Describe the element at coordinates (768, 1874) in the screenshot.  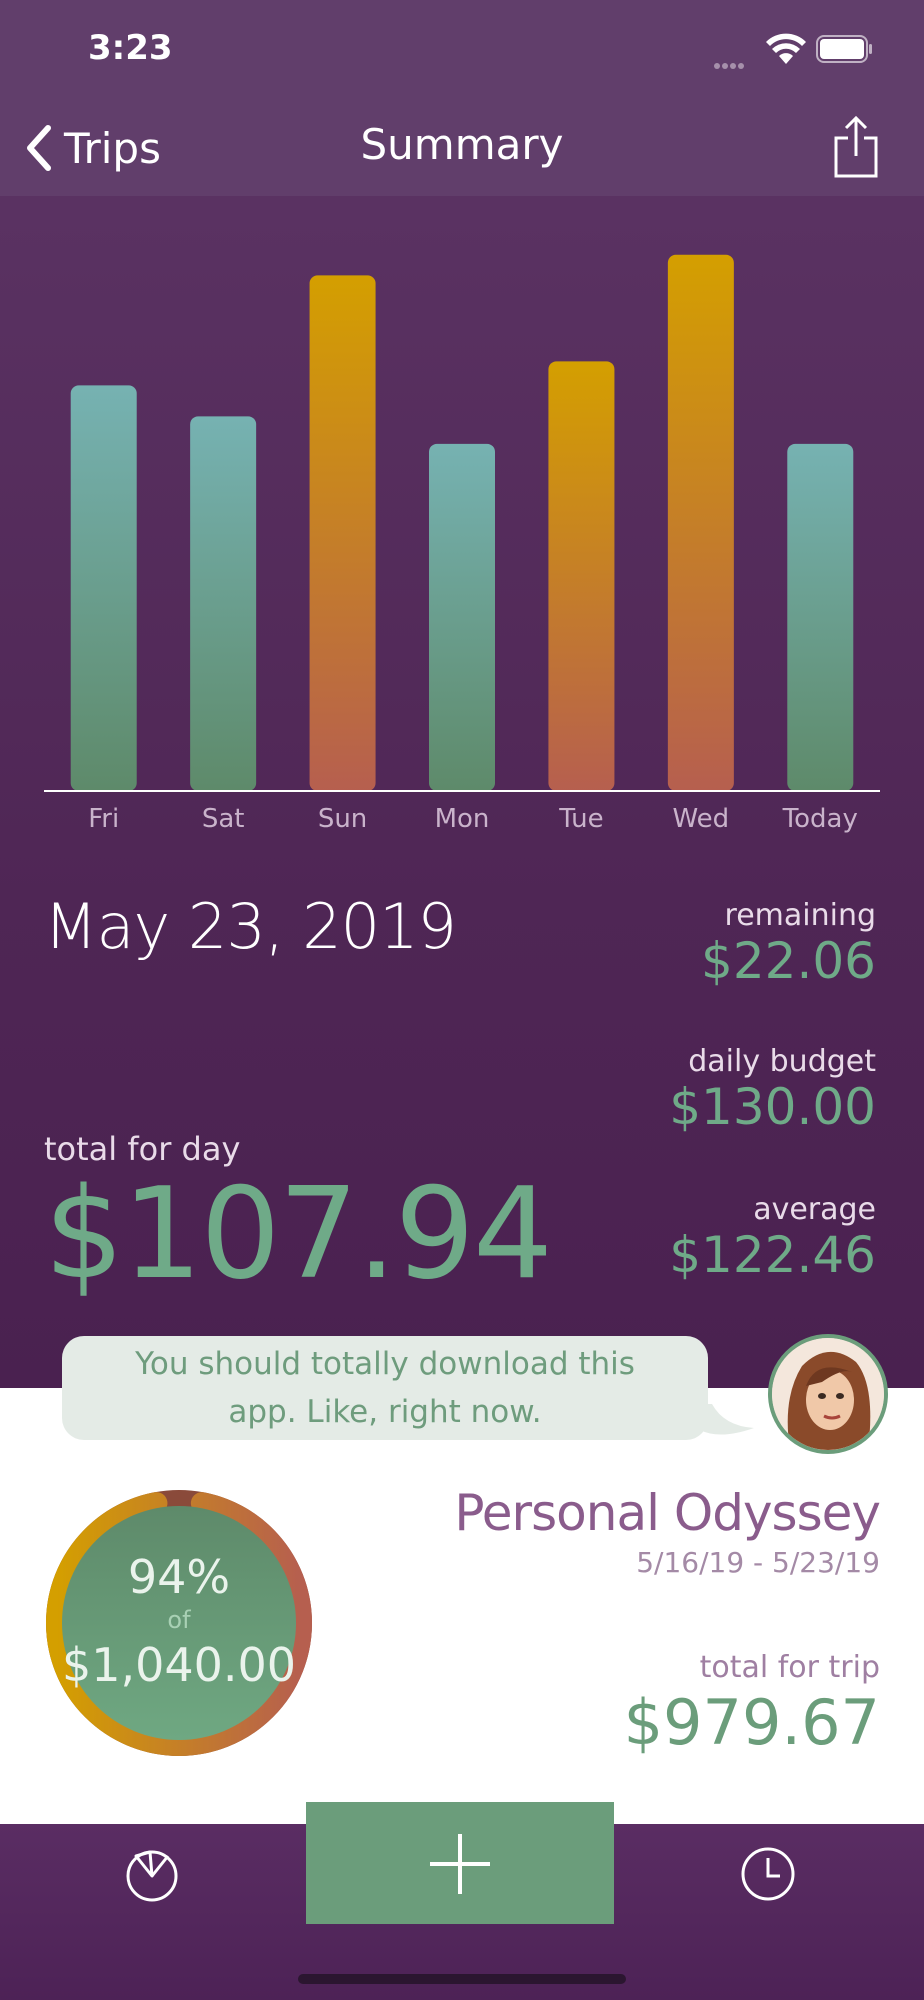
I see `clock-icon` at that location.